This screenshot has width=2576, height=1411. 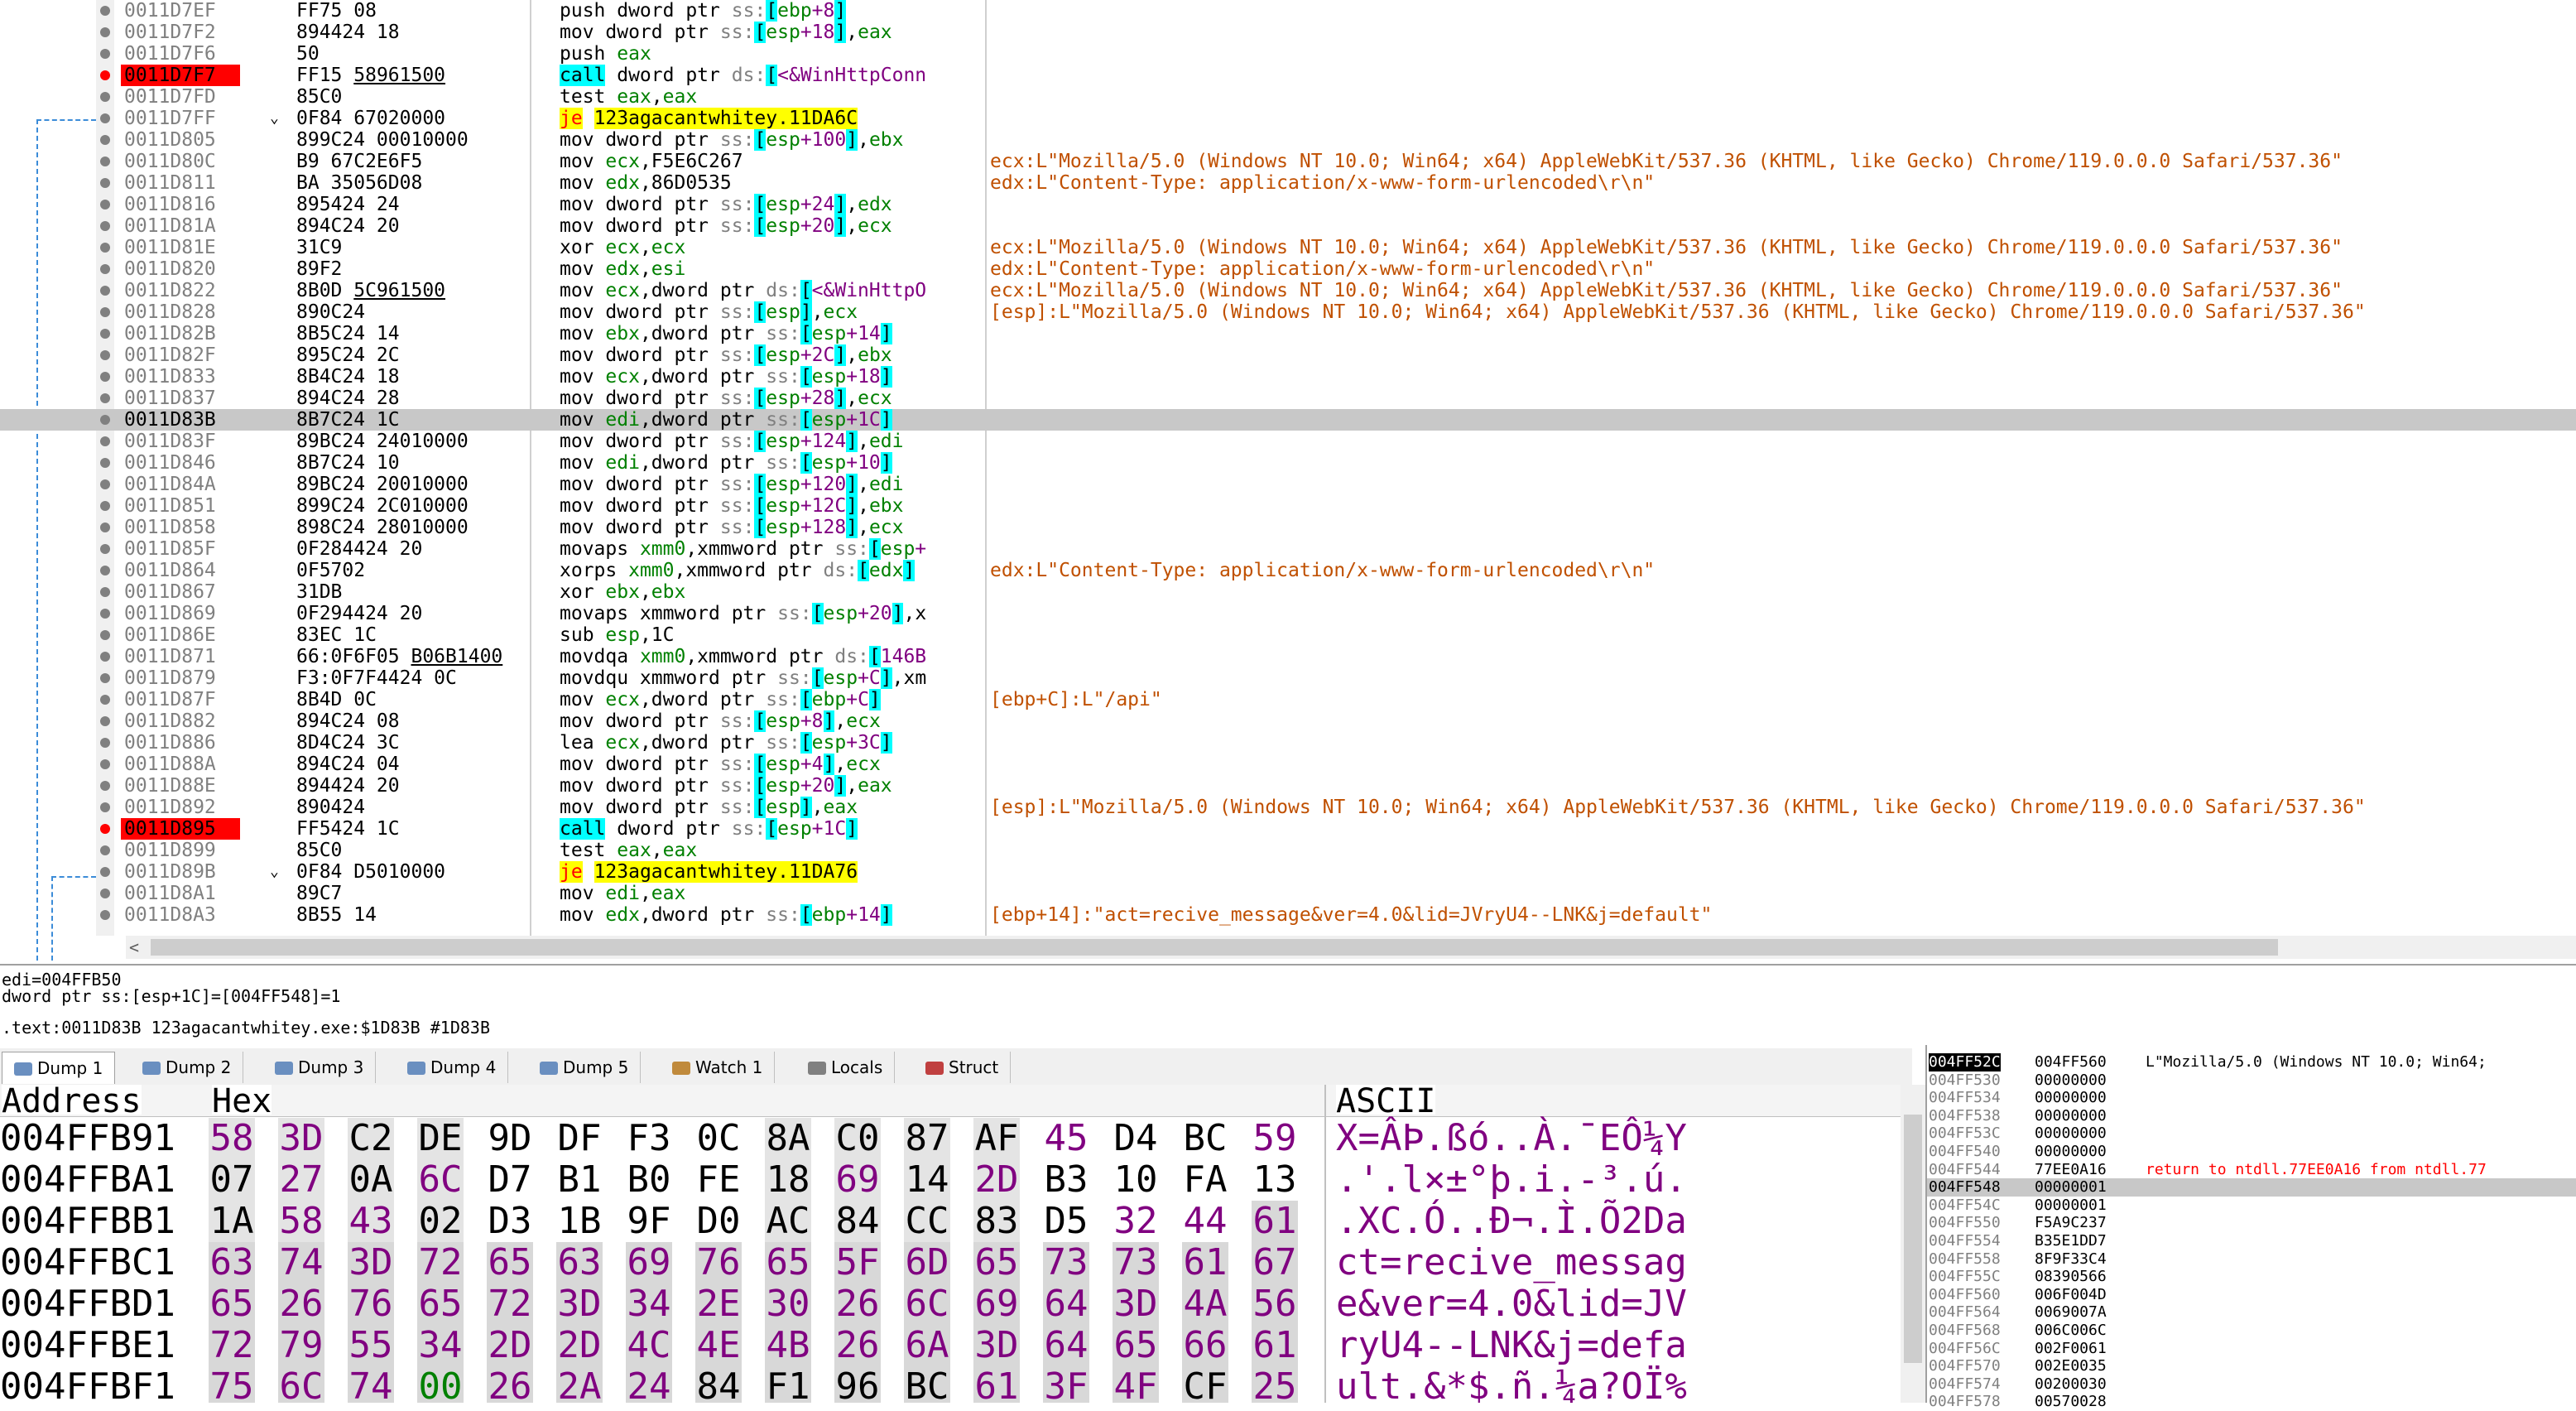 What do you see at coordinates (180, 441) in the screenshot?
I see `instruction-address: 0011D83F` at bounding box center [180, 441].